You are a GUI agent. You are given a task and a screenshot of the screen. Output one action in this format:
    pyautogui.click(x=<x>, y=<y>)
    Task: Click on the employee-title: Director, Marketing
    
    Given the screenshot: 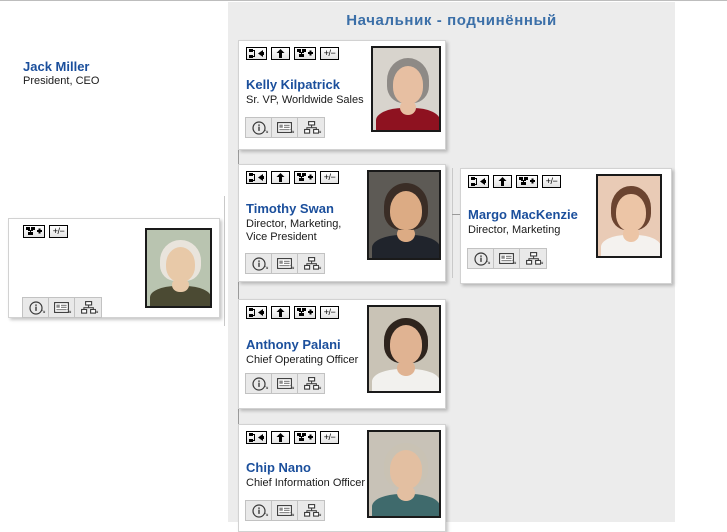 What is the action you would take?
    pyautogui.click(x=514, y=230)
    